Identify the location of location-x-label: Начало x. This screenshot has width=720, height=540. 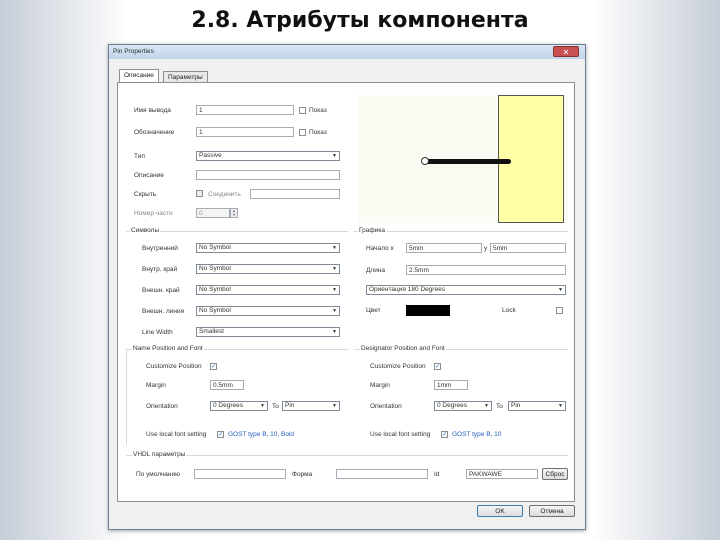
(380, 248).